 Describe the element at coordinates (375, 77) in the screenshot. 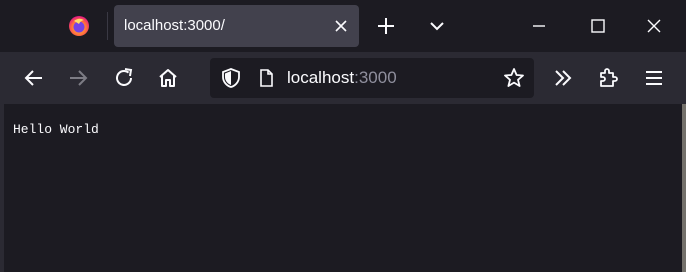

I see `url-port: :3000` at that location.